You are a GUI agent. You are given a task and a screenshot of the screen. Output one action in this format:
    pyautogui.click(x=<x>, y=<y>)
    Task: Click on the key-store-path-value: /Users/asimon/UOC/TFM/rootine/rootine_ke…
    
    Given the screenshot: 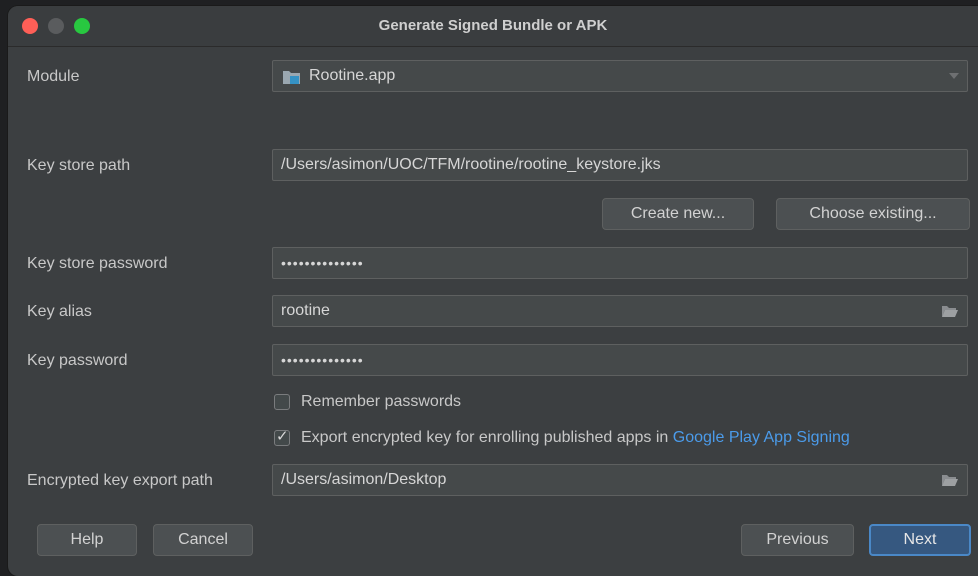 What is the action you would take?
    pyautogui.click(x=471, y=164)
    